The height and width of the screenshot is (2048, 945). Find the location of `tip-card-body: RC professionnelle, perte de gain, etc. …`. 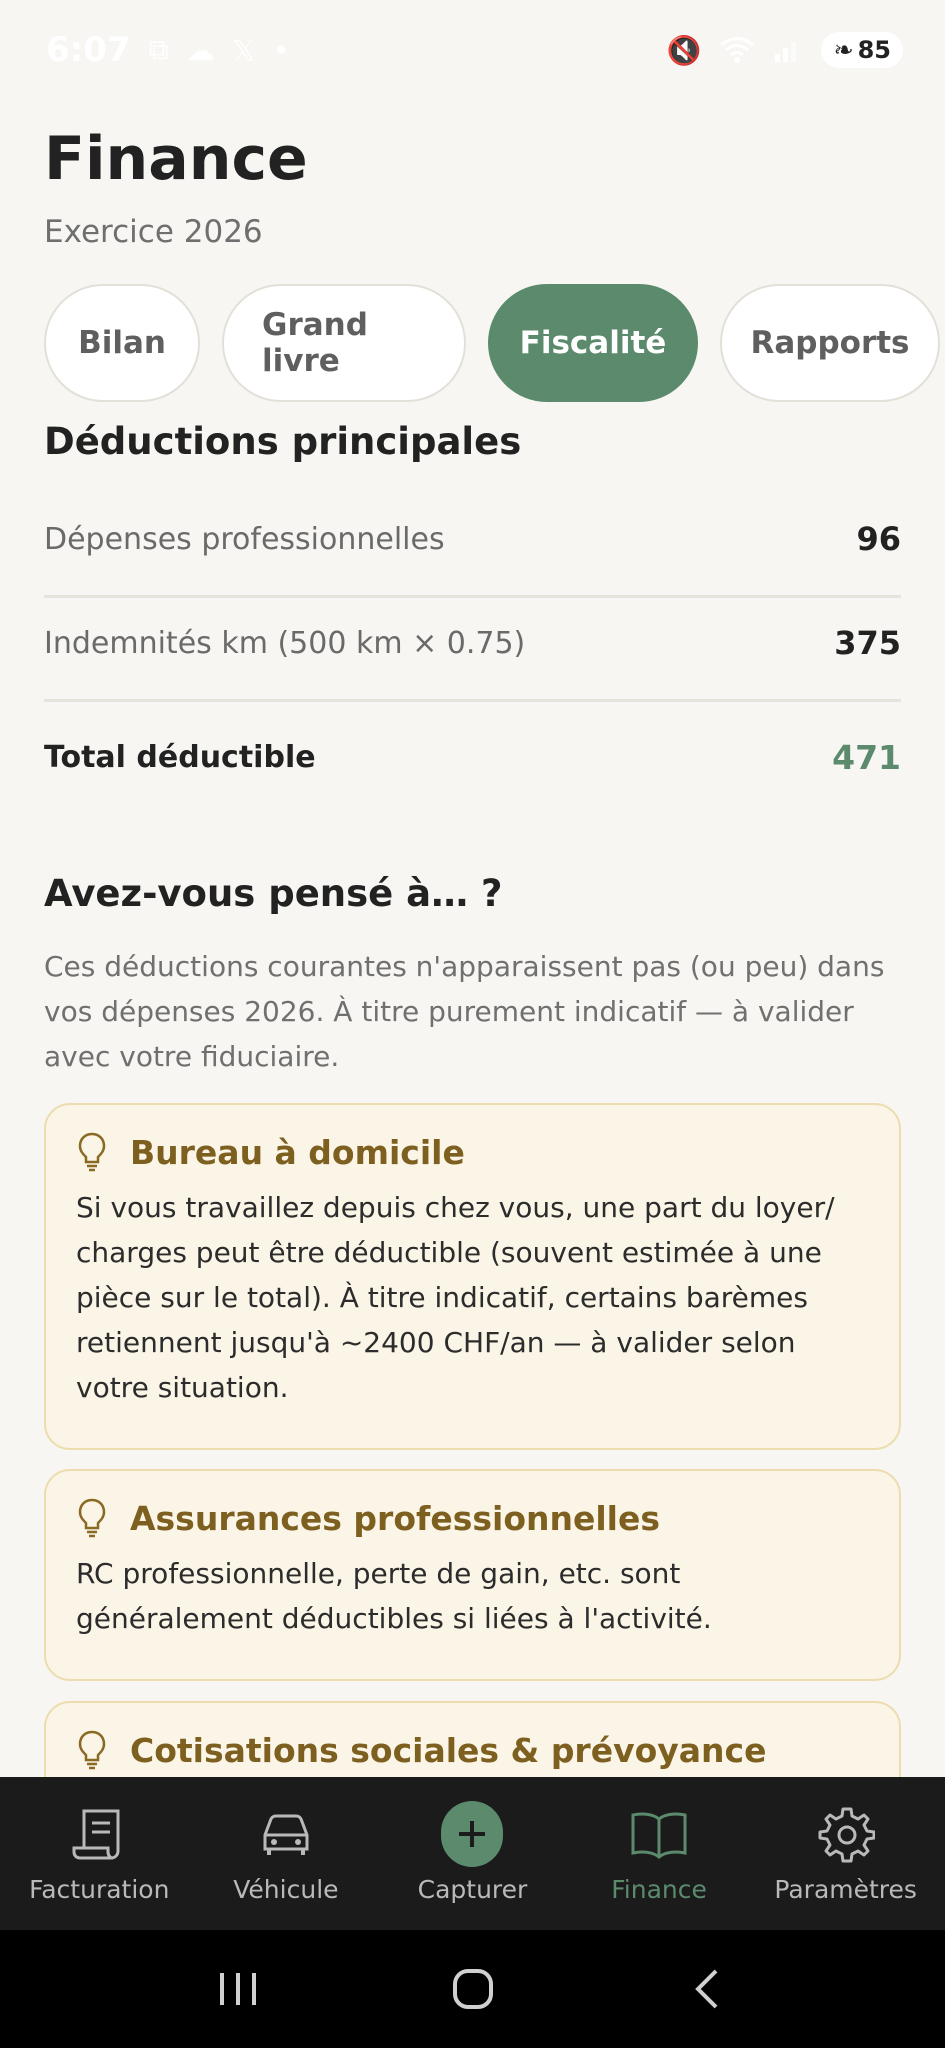

tip-card-body: RC professionnelle, perte de gain, etc. … is located at coordinates (394, 1596).